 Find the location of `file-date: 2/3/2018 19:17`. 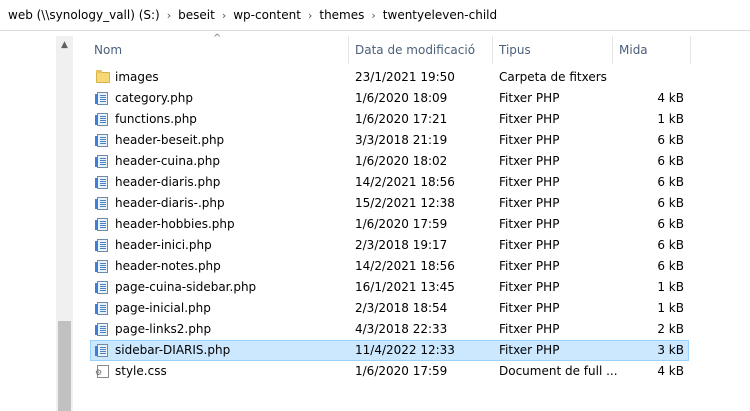

file-date: 2/3/2018 19:17 is located at coordinates (401, 245).